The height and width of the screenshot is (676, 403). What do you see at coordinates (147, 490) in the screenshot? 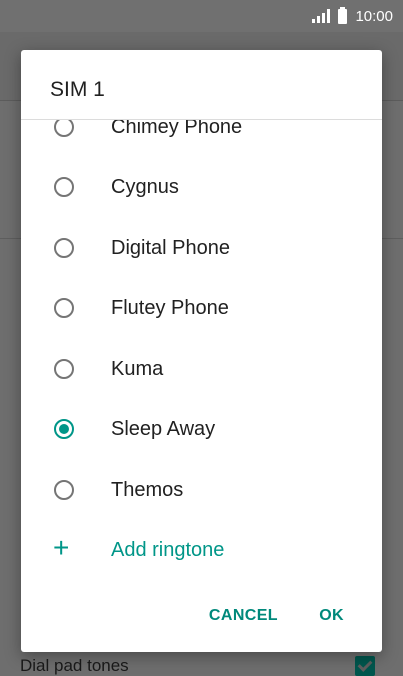
I see `ringtone-option-label: Themos` at bounding box center [147, 490].